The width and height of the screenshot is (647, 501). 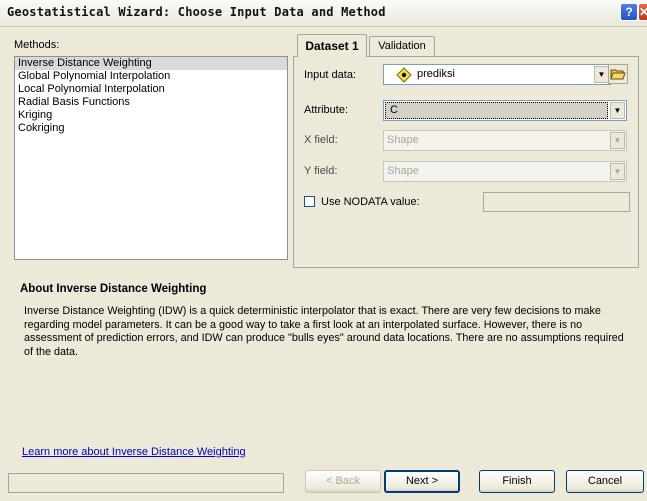 I want to click on about-title: About Inverse Distance Weighting, so click(x=113, y=289).